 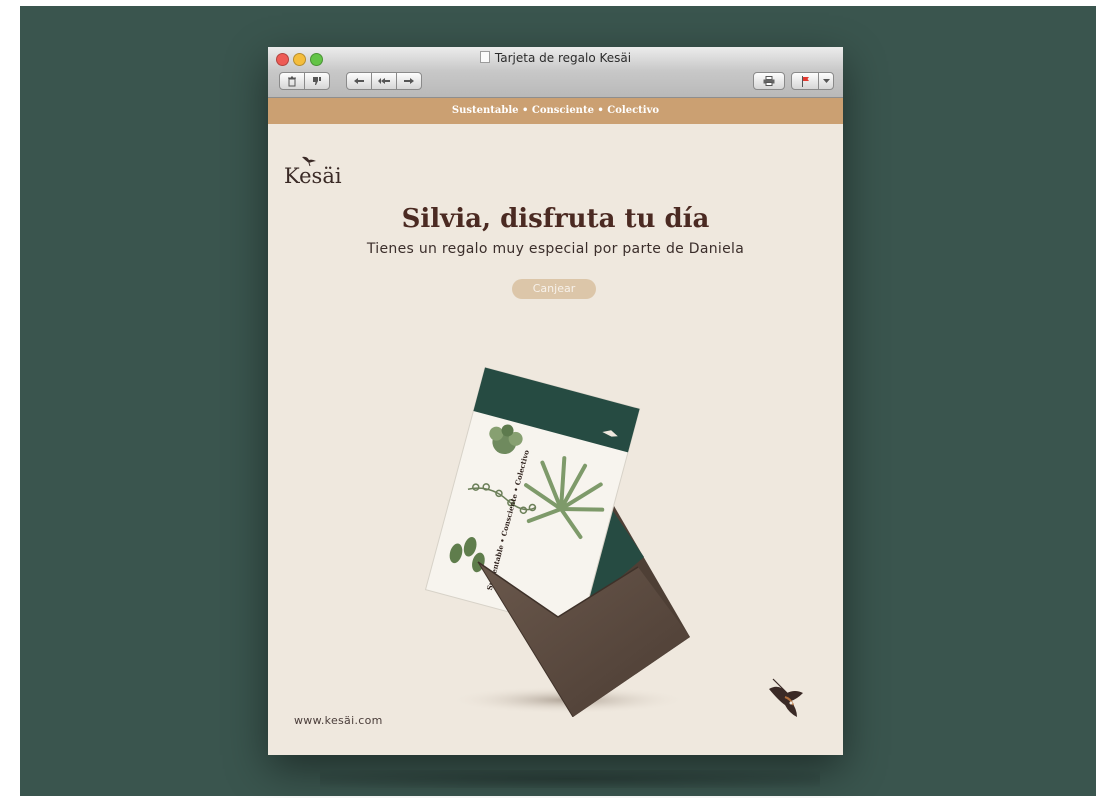 I want to click on reply-arrow-icon, so click(x=359, y=81).